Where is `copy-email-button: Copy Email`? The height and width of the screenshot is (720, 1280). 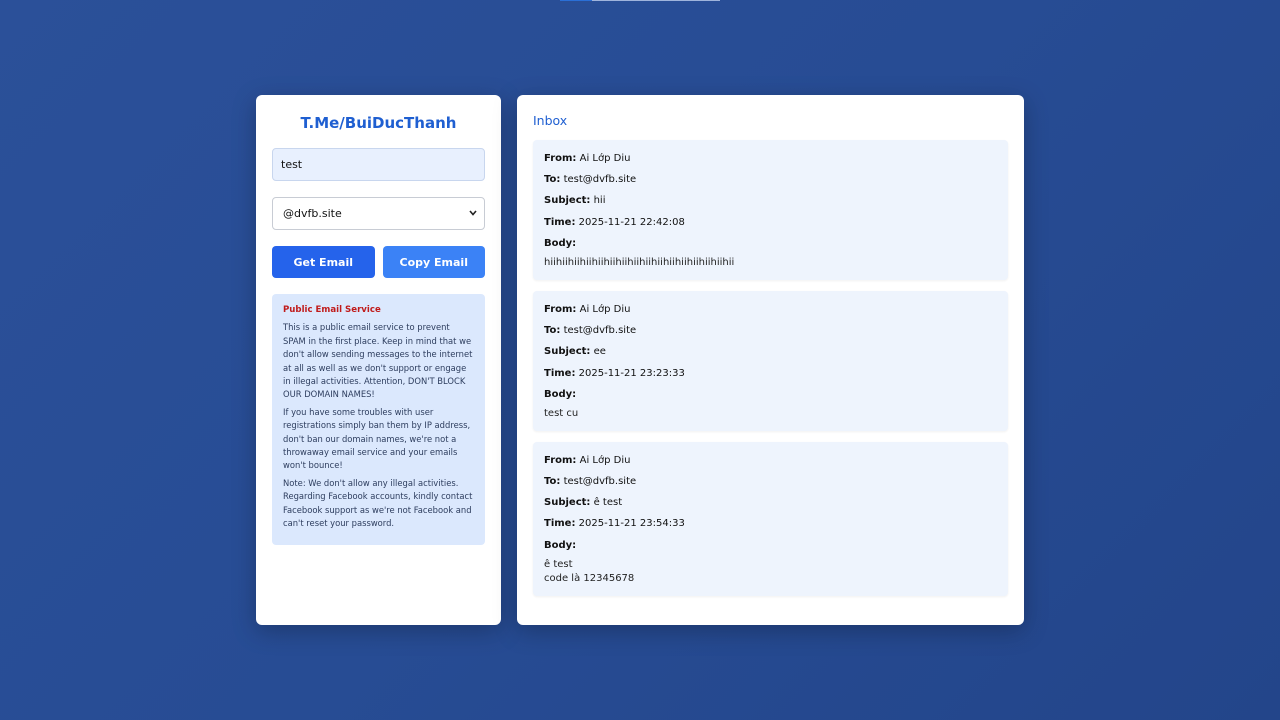 copy-email-button: Copy Email is located at coordinates (433, 262).